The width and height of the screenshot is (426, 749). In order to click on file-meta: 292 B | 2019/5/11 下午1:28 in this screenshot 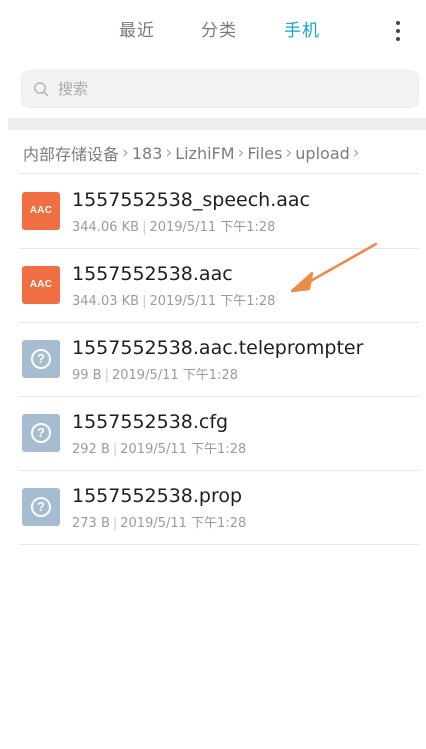, I will do `click(159, 449)`.